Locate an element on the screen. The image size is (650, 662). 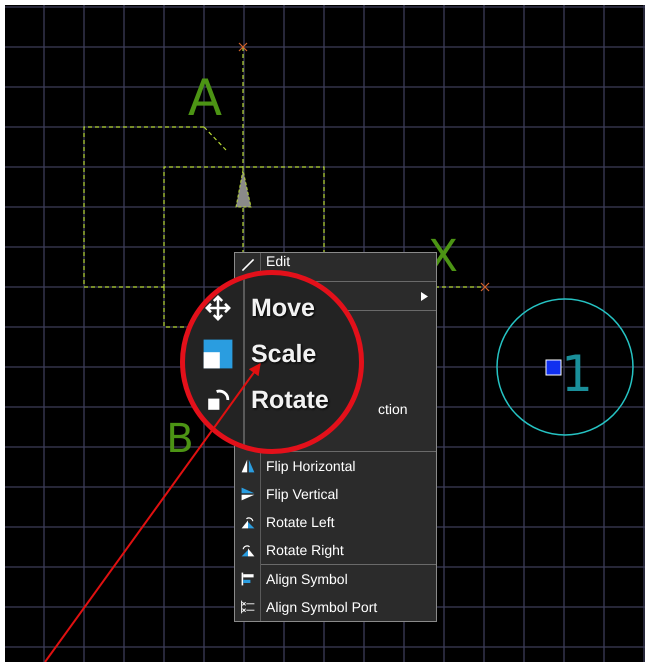
menu-item: Flip Horizontal is located at coordinates (348, 466).